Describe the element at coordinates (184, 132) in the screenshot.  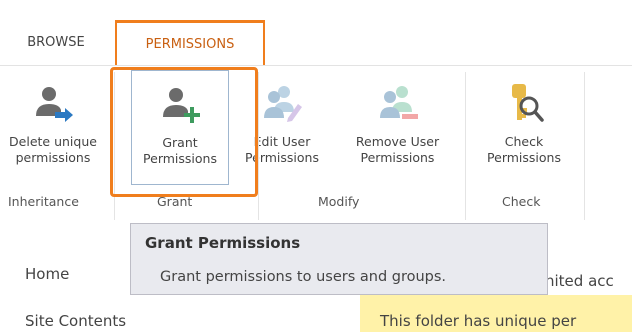
I see `grant-highlight-box` at that location.